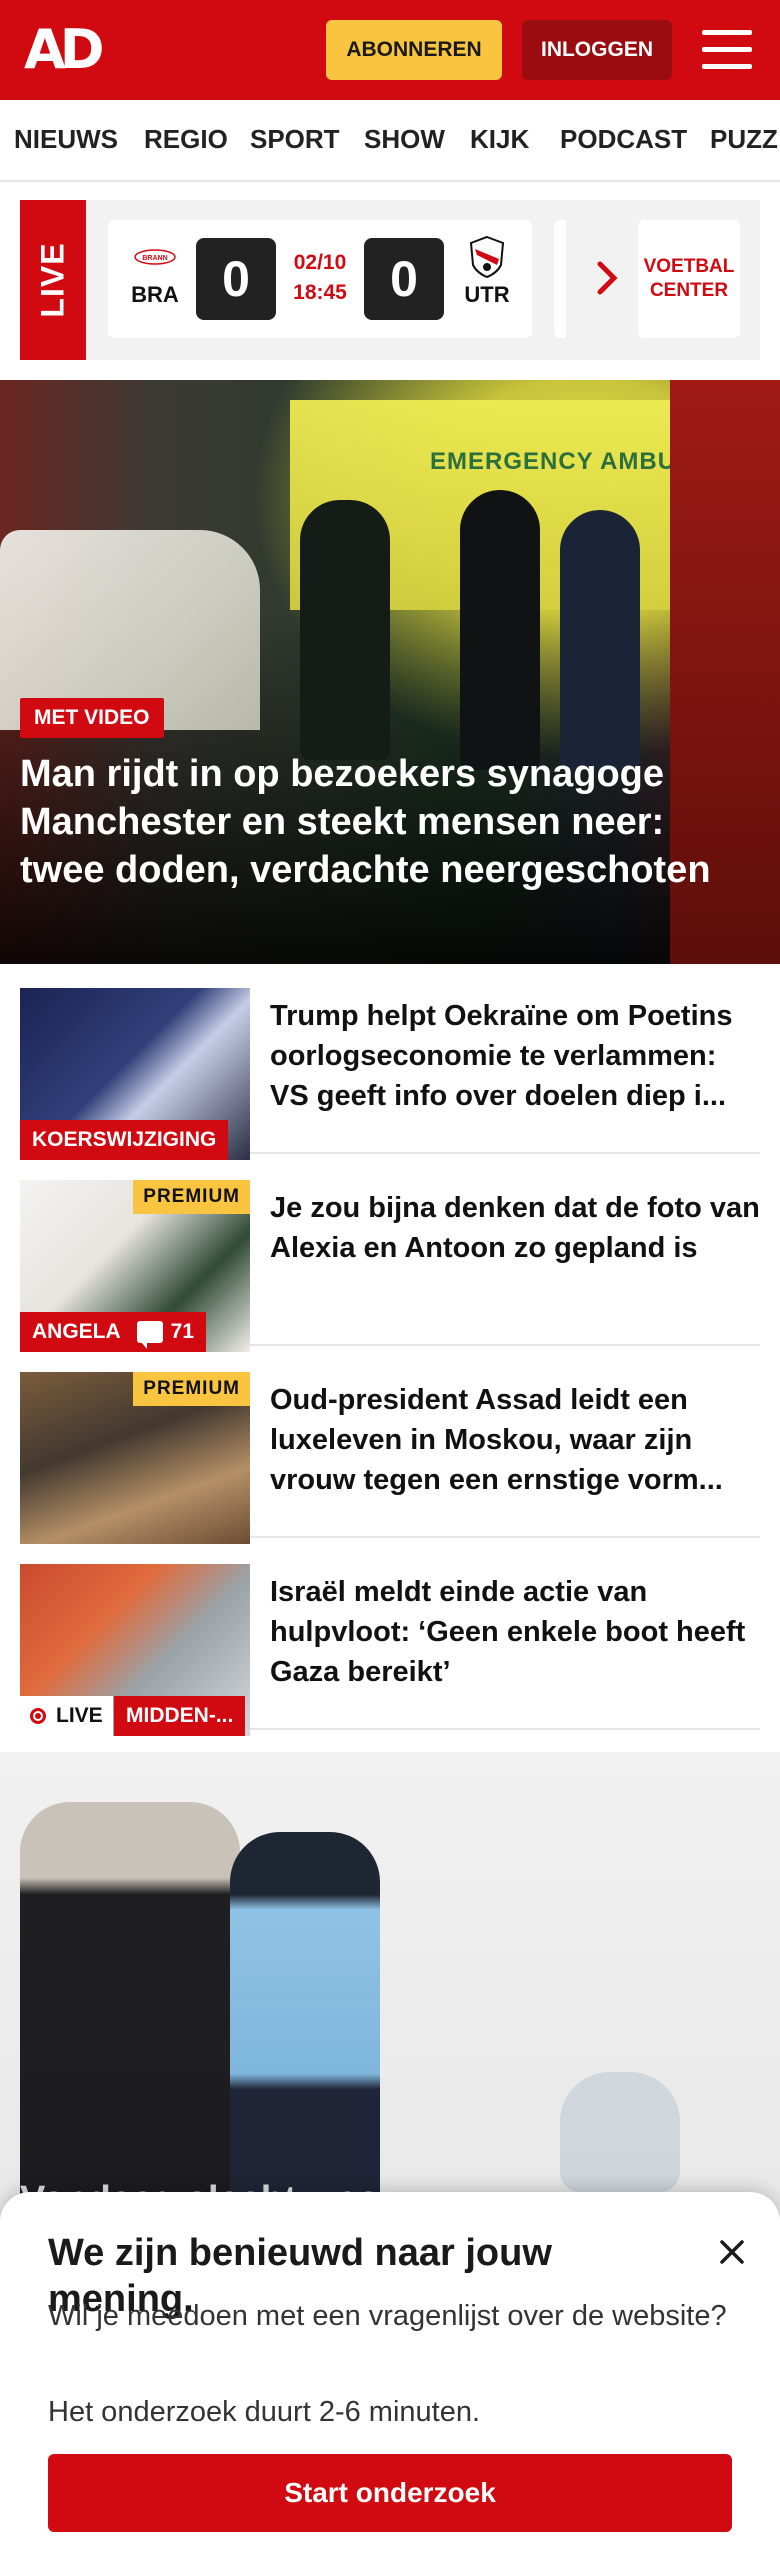 The width and height of the screenshot is (780, 2560). I want to click on away-team: UTR, so click(487, 271).